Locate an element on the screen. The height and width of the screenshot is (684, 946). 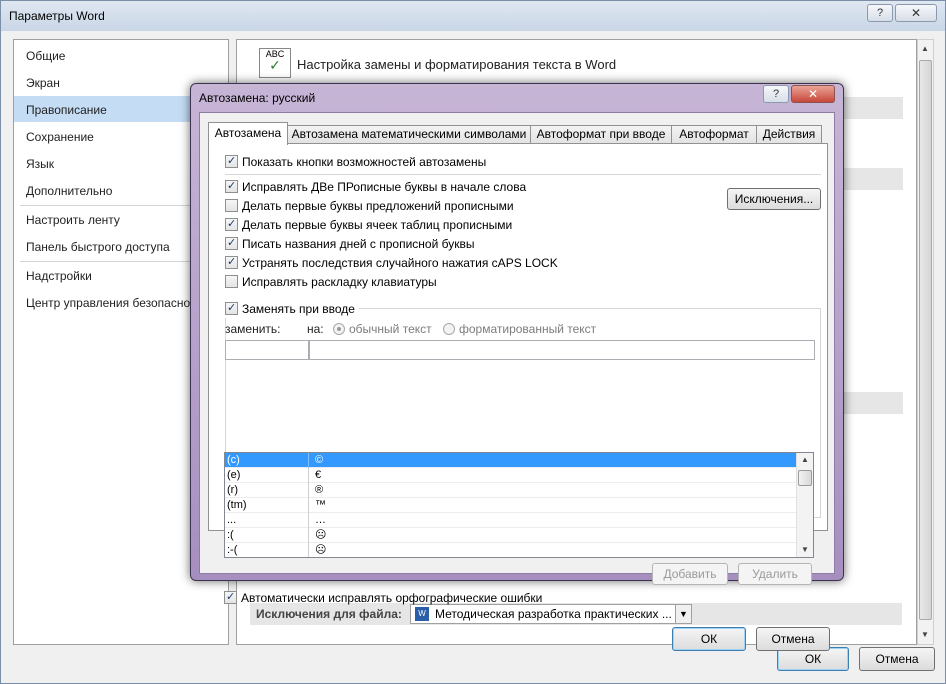
delete-button: Удалить is located at coordinates (775, 574).